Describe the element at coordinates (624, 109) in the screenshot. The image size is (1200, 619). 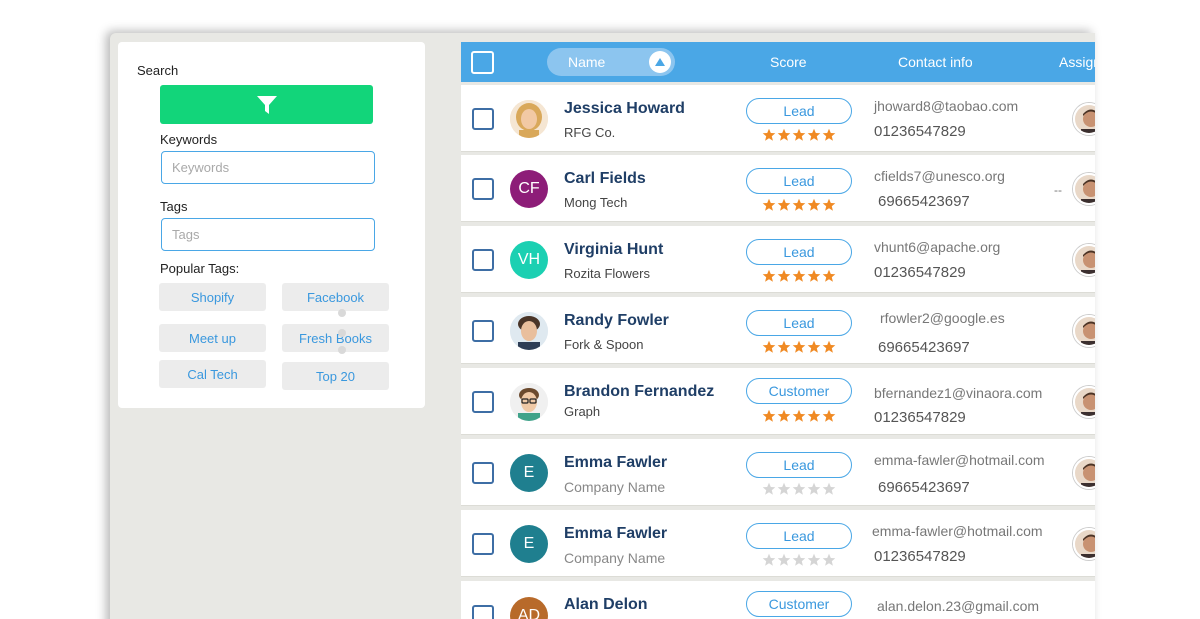
I see `contact-name: Jessica Howard` at that location.